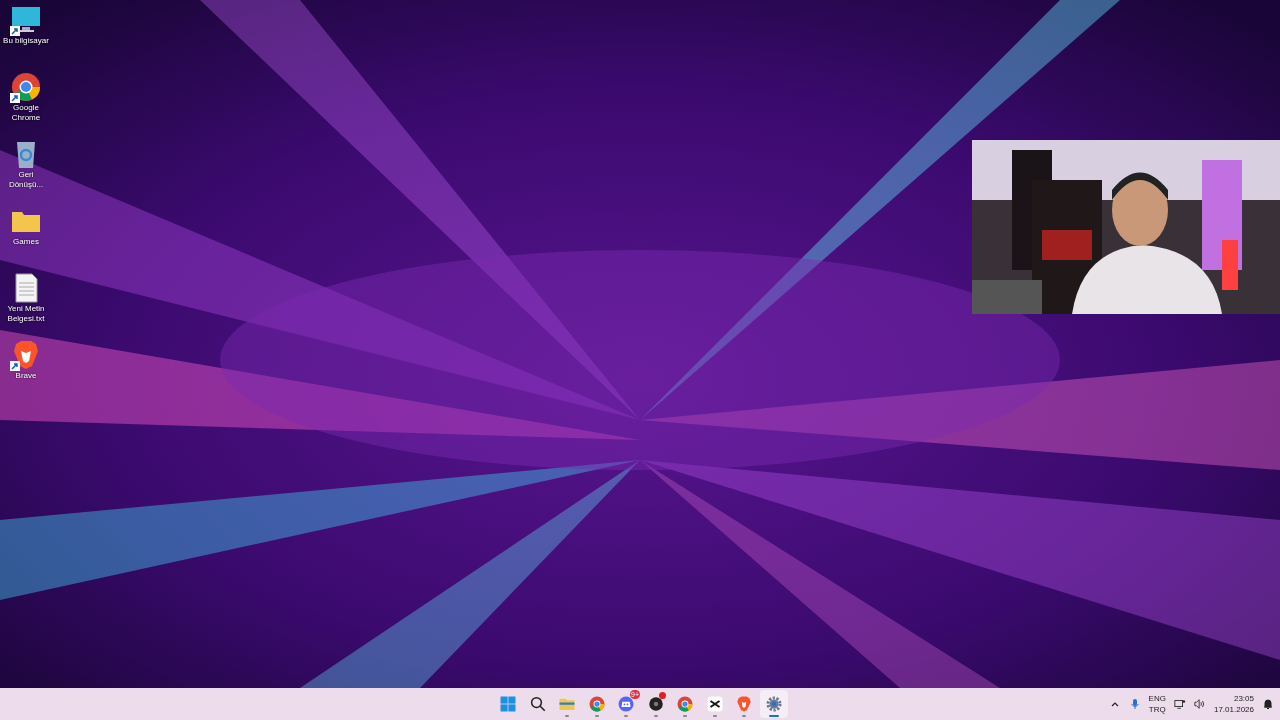  What do you see at coordinates (655, 704) in the screenshot?
I see `dark-circle-icon` at bounding box center [655, 704].